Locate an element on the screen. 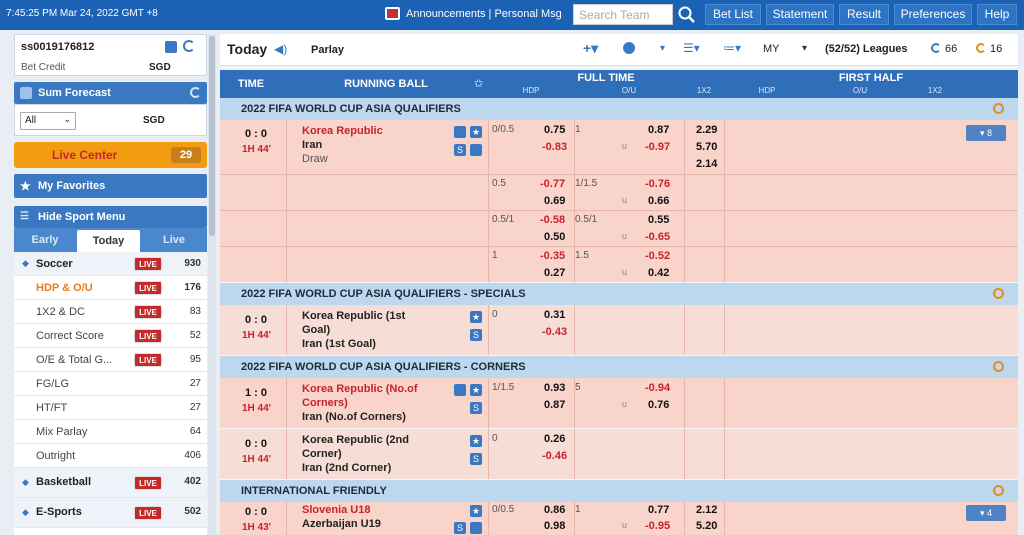 The width and height of the screenshot is (1024, 535). sidebar-item-1x2-dc: 1X2 & DC LIVE 83 is located at coordinates (110, 312).